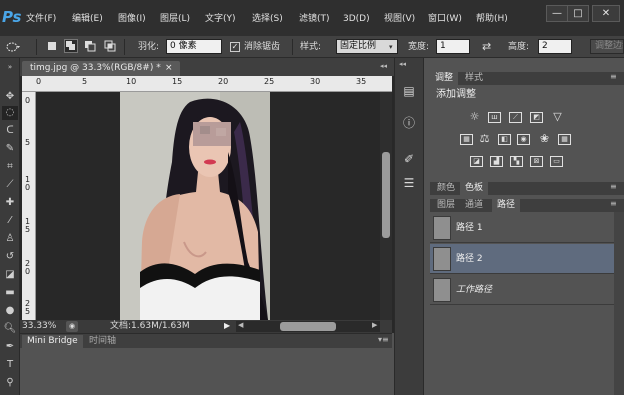 The image size is (624, 395). Describe the element at coordinates (110, 46) in the screenshot. I see `intersect-selection-icon` at that location.